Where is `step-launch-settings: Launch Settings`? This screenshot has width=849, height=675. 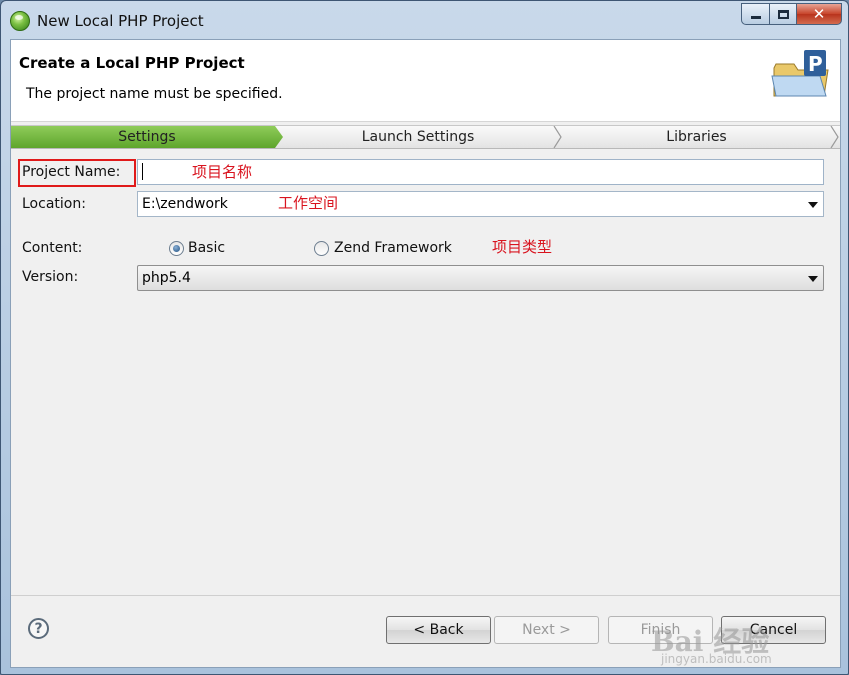
step-launch-settings: Launch Settings is located at coordinates (418, 137).